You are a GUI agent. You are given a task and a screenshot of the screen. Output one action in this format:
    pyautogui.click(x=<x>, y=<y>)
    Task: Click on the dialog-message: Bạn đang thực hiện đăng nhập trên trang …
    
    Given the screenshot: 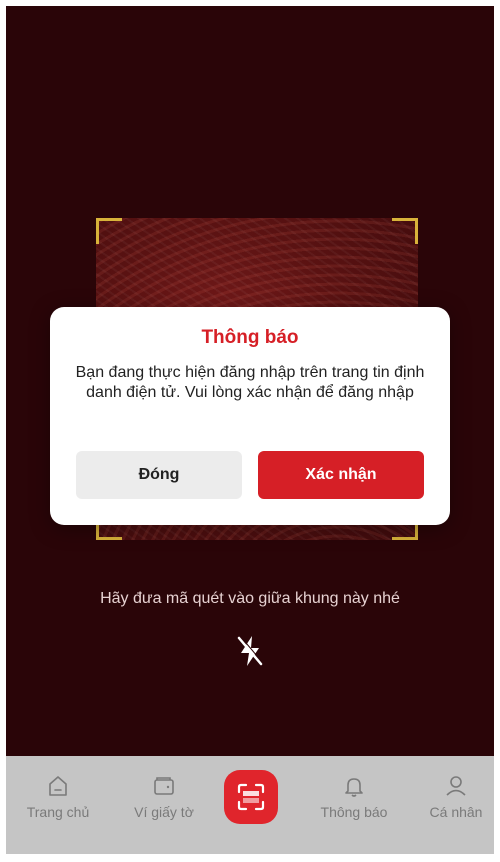 What is the action you would take?
    pyautogui.click(x=250, y=382)
    